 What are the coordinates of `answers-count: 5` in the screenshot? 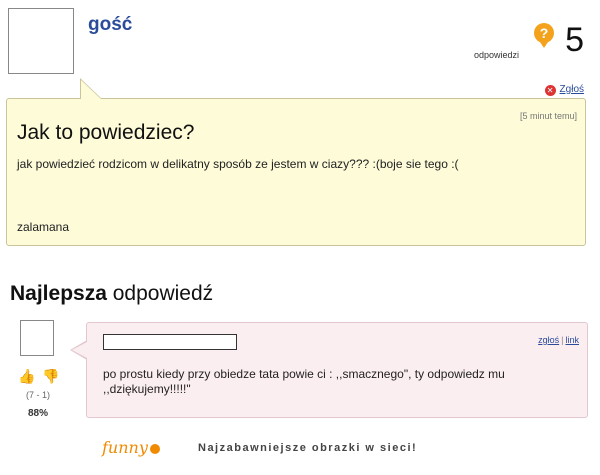 It's located at (574, 40).